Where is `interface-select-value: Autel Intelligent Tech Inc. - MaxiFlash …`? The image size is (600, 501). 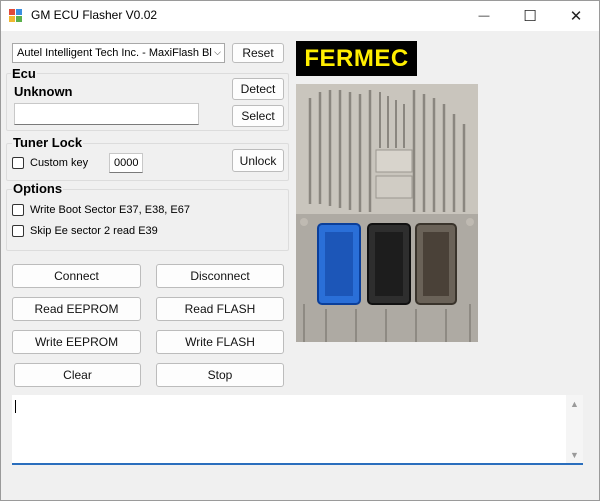 interface-select-value: Autel Intelligent Tech Inc. - MaxiFlash … is located at coordinates (114, 53).